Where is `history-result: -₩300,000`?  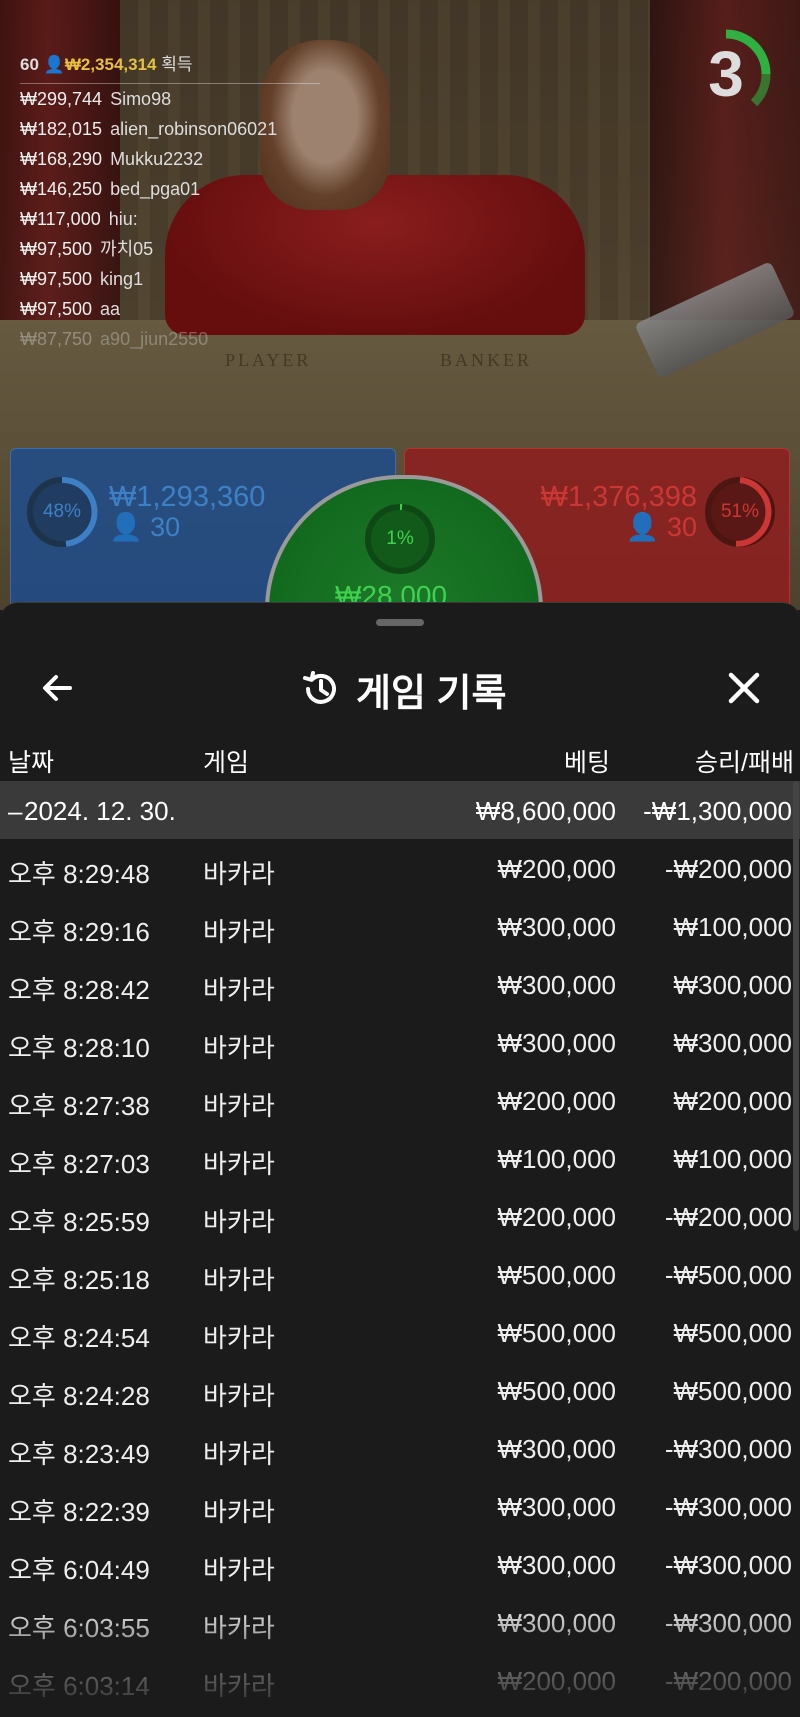
history-result: -₩300,000 is located at coordinates (728, 1449).